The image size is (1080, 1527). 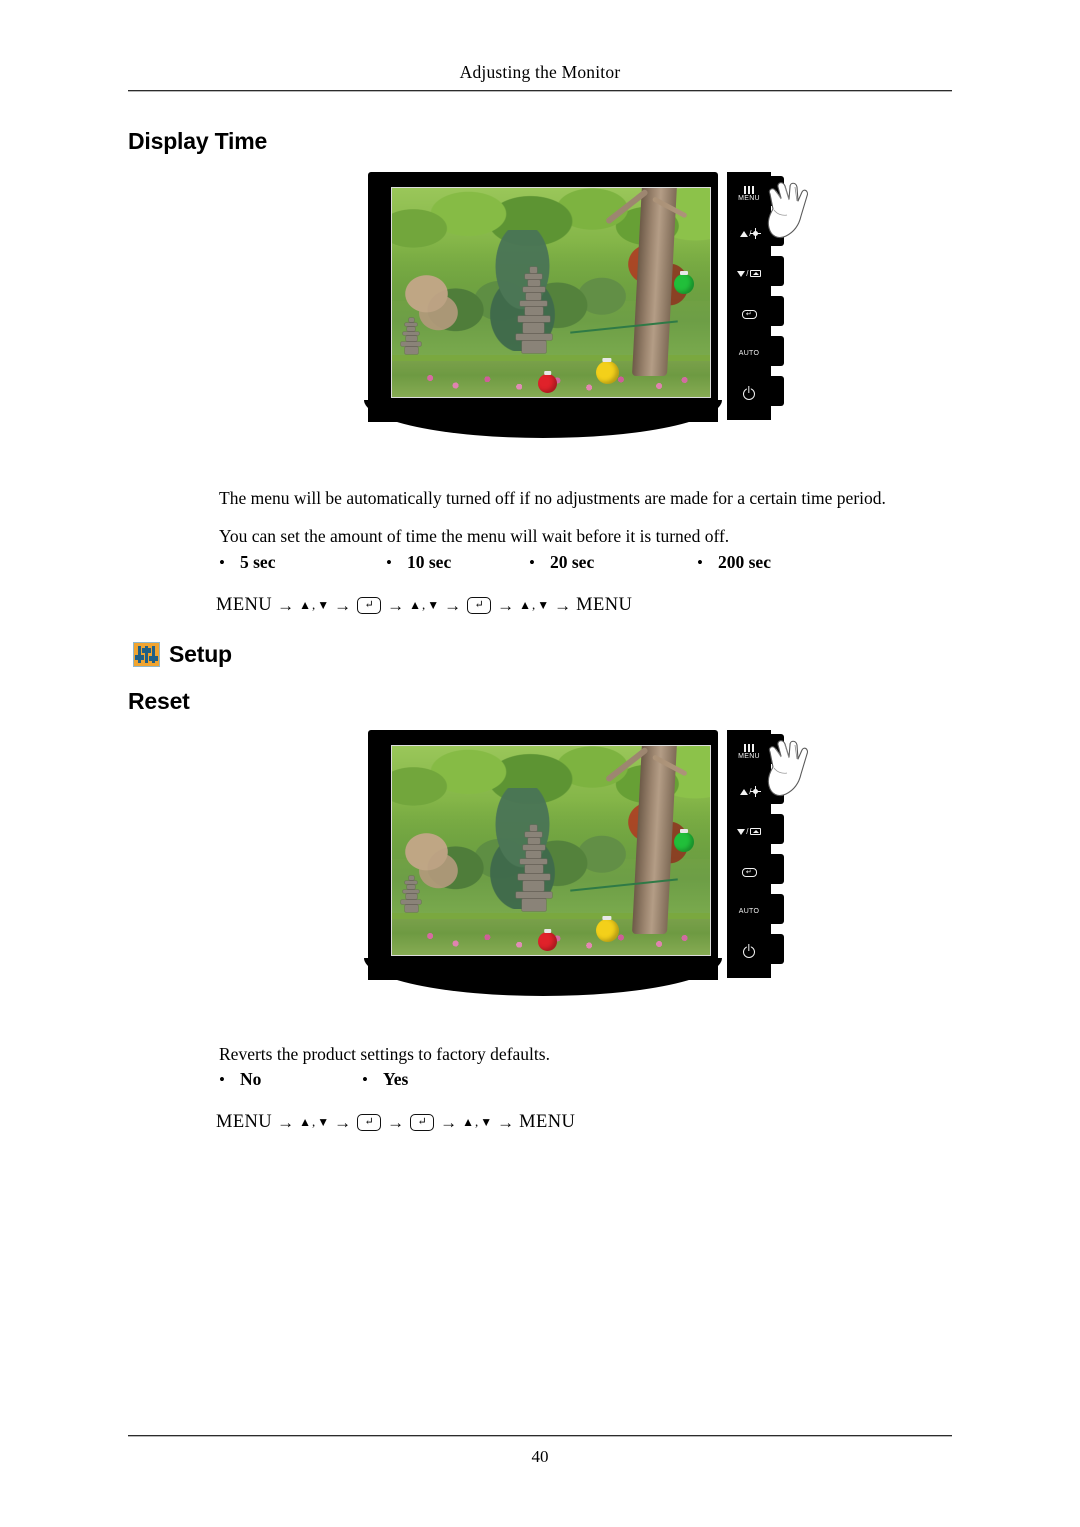 What do you see at coordinates (258, 562) in the screenshot?
I see `option-label: 5 sec` at bounding box center [258, 562].